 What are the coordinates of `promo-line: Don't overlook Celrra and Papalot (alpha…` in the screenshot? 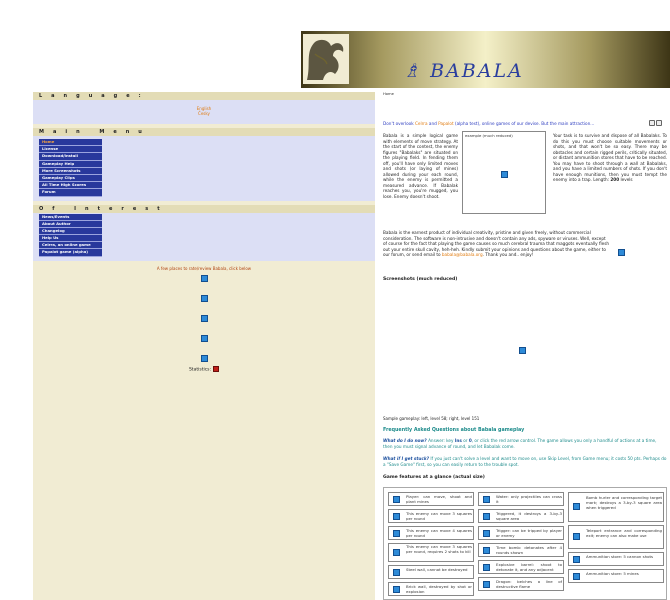 It's located at (525, 123).